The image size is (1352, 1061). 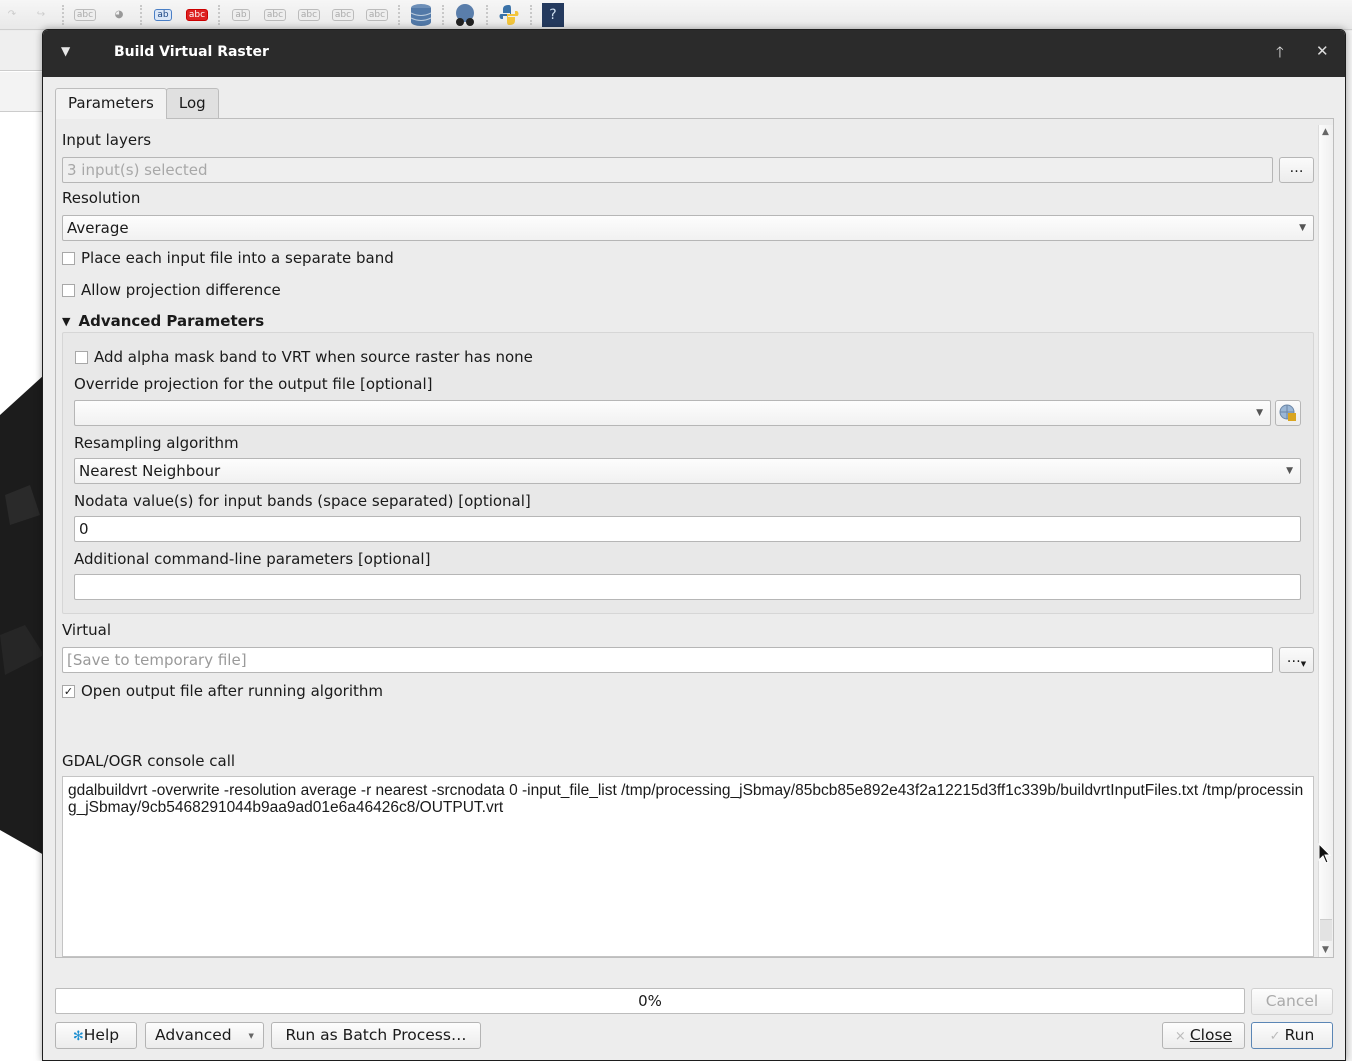 What do you see at coordinates (672, 413) in the screenshot?
I see `override-projection-select: ▼` at bounding box center [672, 413].